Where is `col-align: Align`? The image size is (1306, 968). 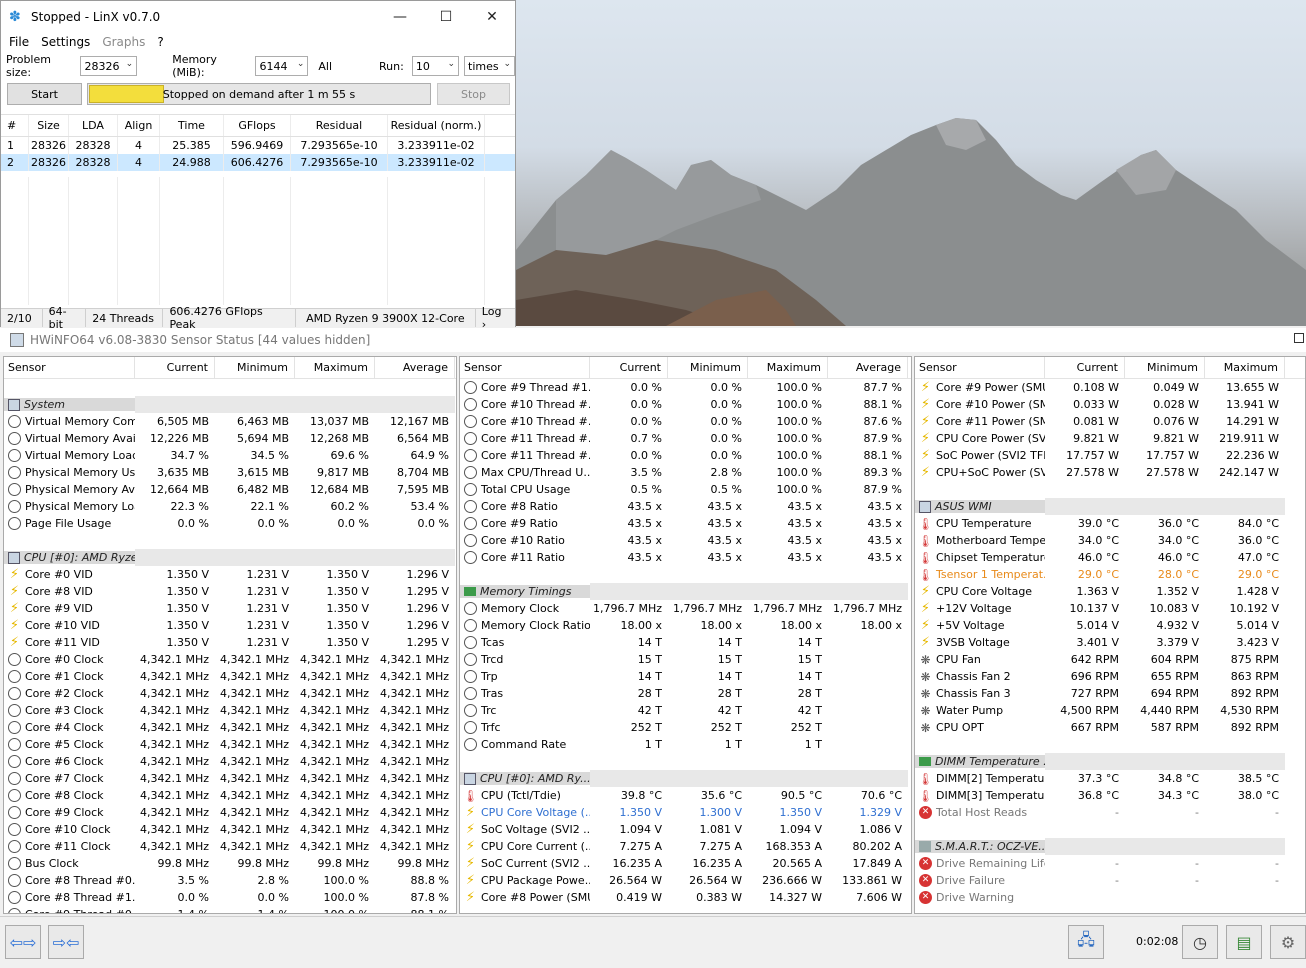
col-align: Align is located at coordinates (139, 125).